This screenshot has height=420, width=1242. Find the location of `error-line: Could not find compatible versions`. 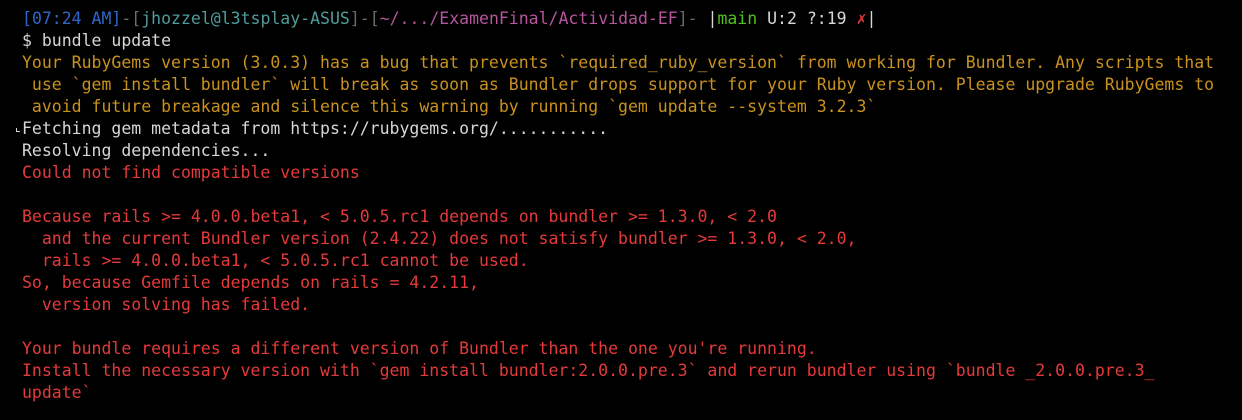

error-line: Could not find compatible versions is located at coordinates (191, 172).